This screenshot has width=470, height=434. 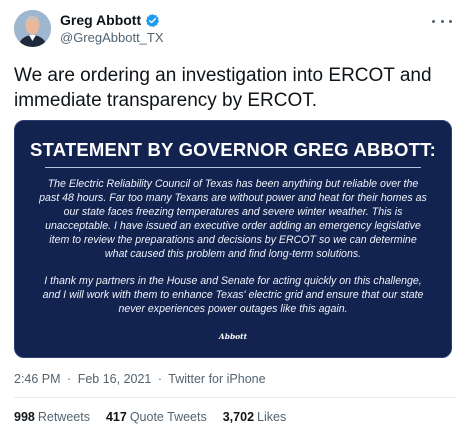 I want to click on engagement-stats: 998 Retweets 417 Quote Tweets 3,702 Likes, so click(x=150, y=417).